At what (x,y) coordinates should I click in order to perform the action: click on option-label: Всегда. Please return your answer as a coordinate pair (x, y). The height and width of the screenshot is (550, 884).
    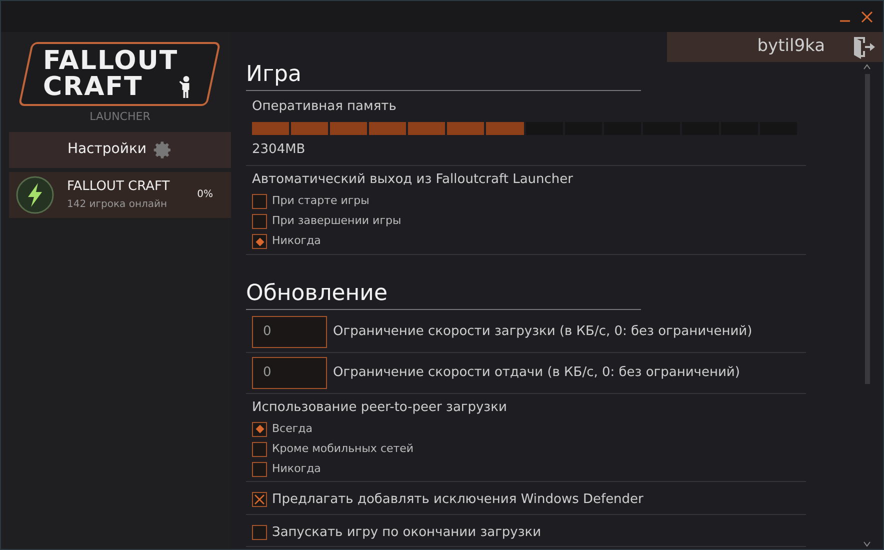
    Looking at the image, I should click on (292, 428).